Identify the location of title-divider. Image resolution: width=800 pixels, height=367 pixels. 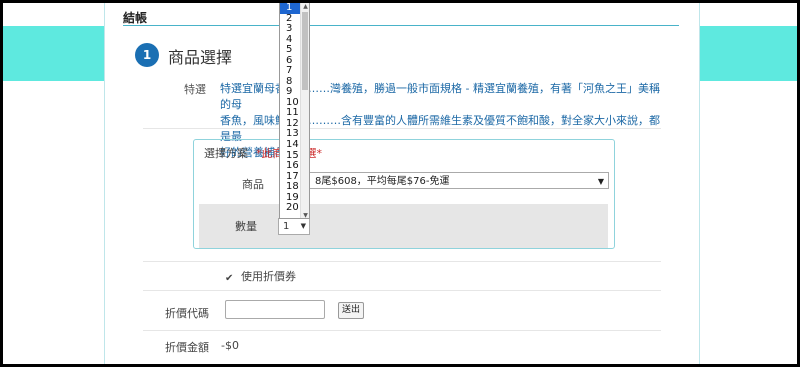
(401, 25).